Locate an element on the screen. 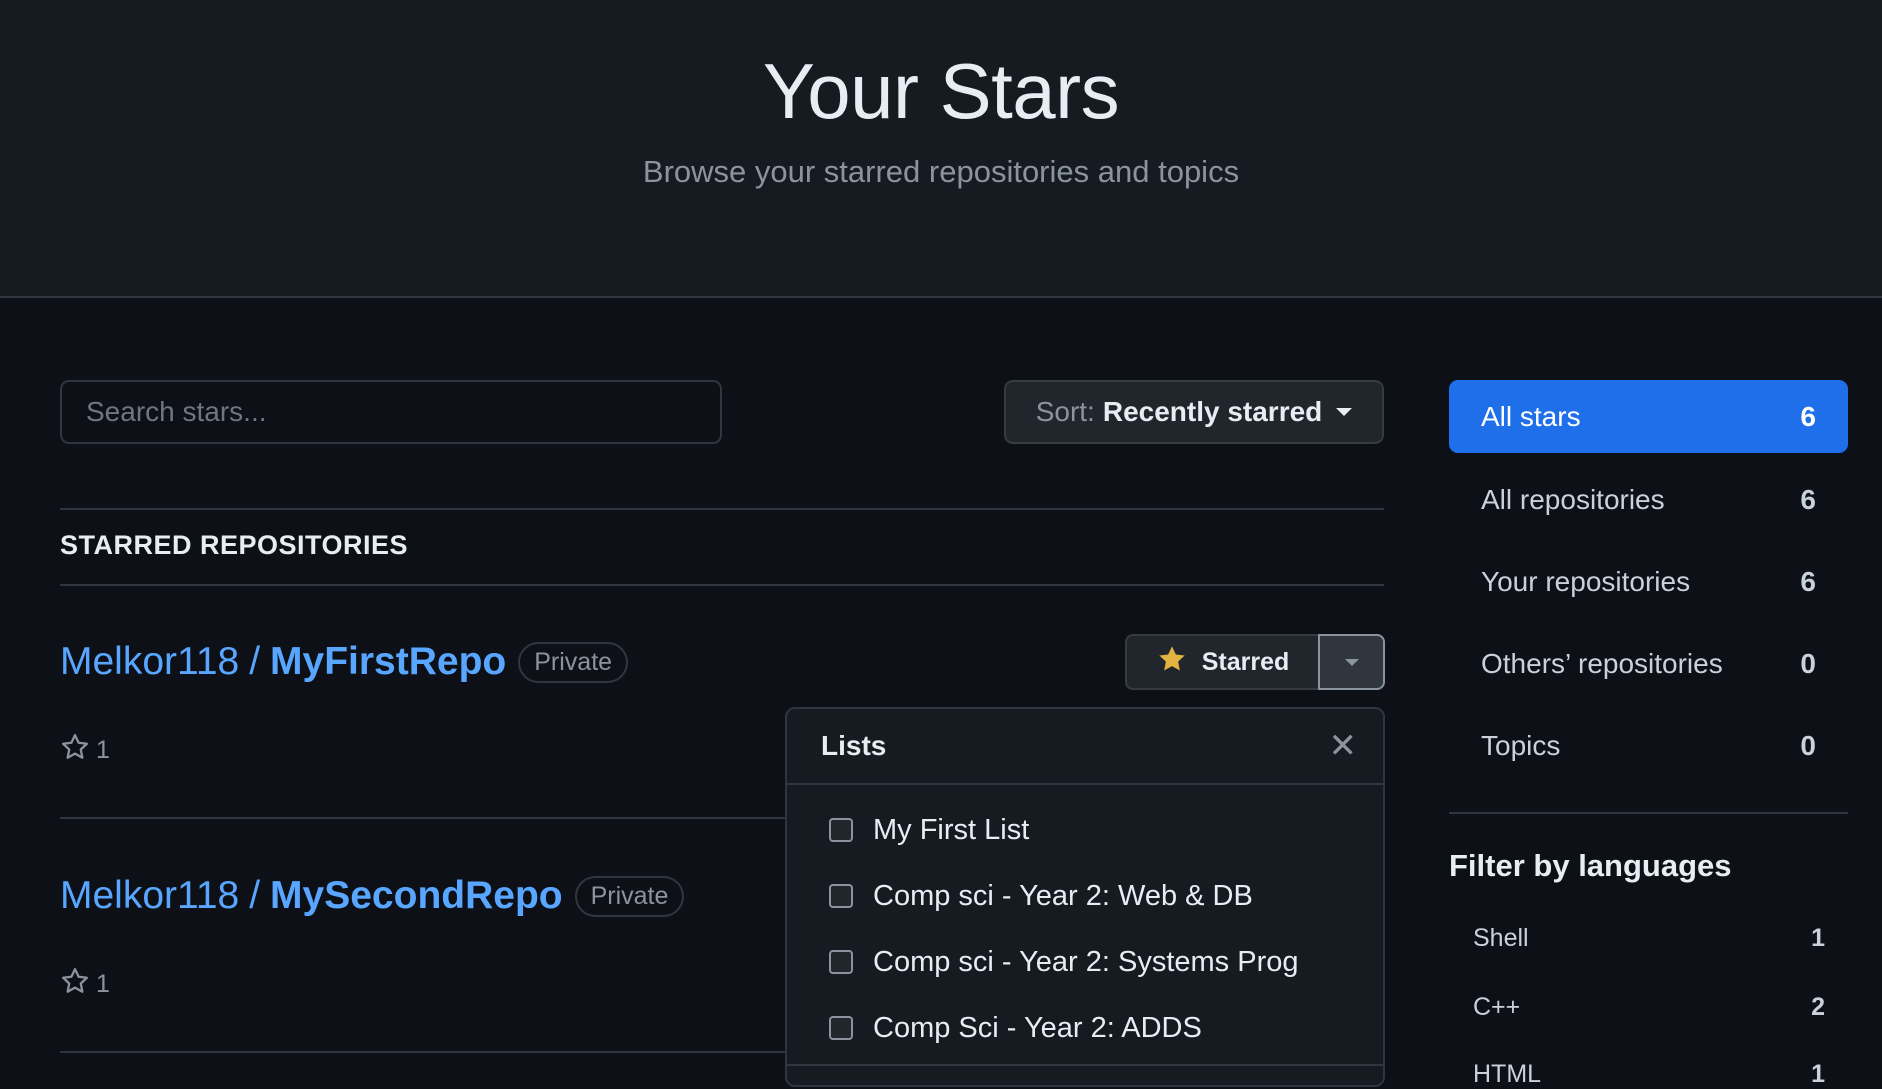  language-filter-item: HTML 1 is located at coordinates (1649, 1074).